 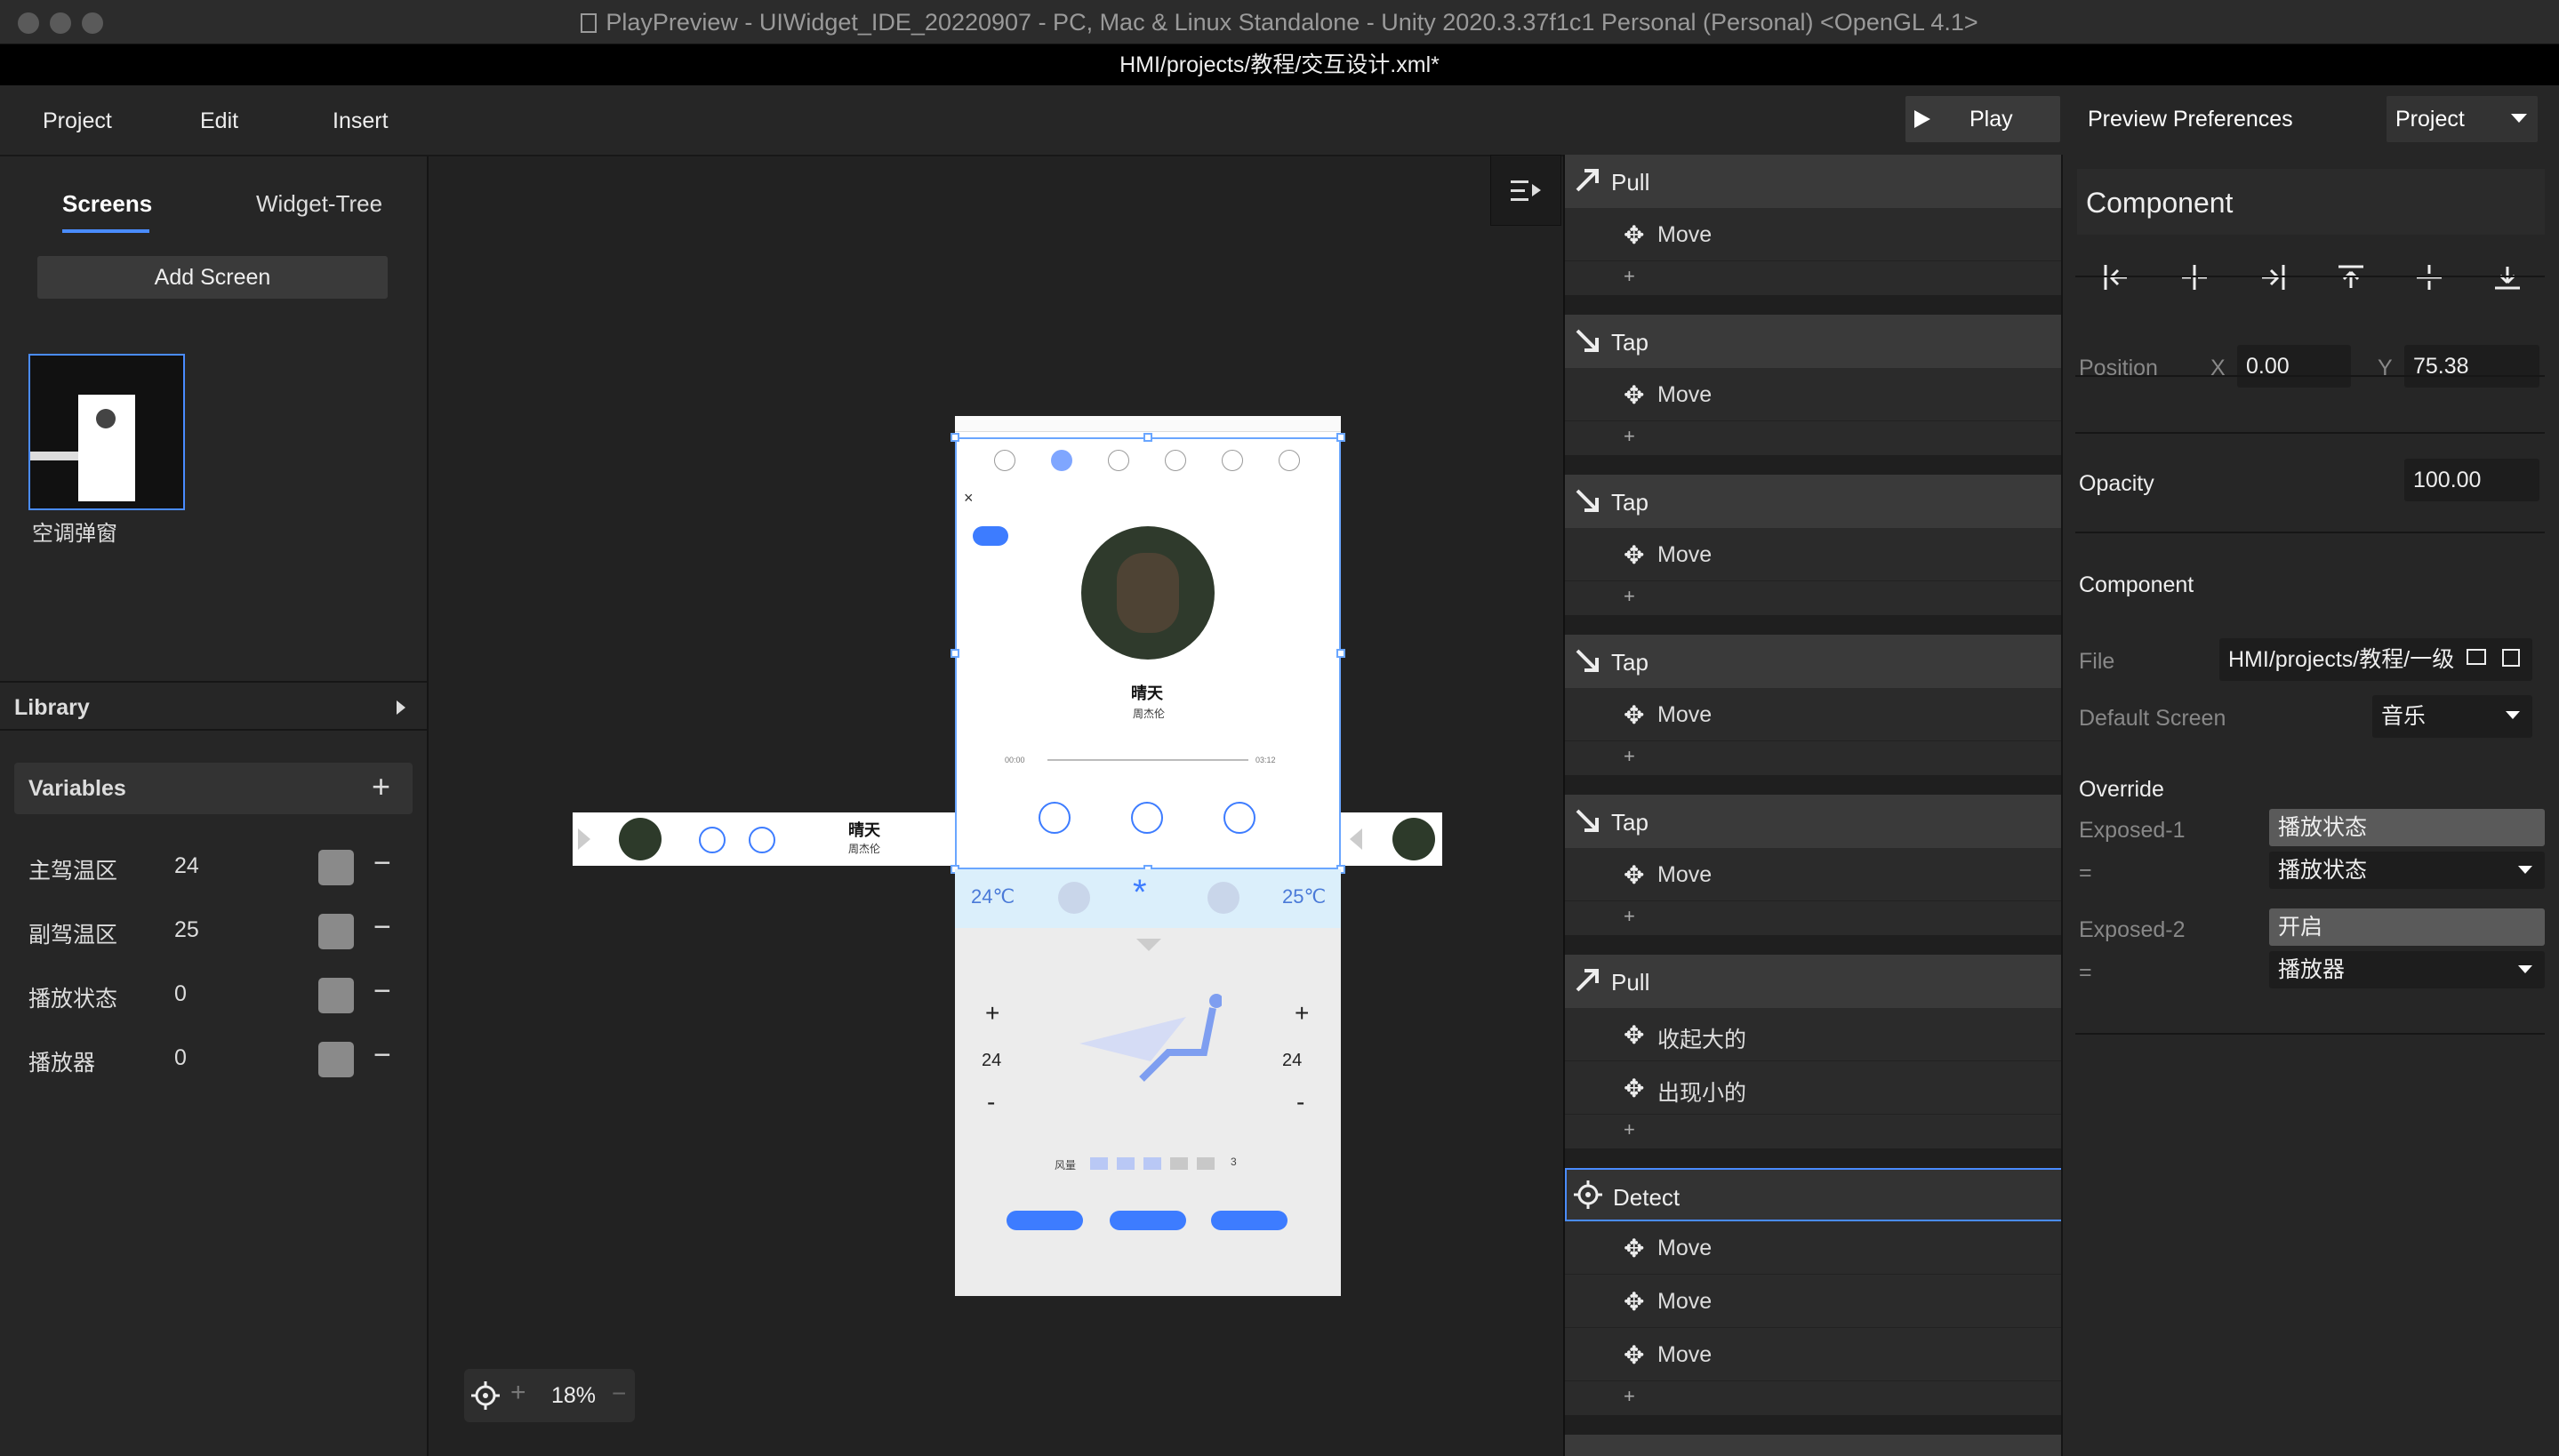 I want to click on screen-thumbnail, so click(x=106, y=432).